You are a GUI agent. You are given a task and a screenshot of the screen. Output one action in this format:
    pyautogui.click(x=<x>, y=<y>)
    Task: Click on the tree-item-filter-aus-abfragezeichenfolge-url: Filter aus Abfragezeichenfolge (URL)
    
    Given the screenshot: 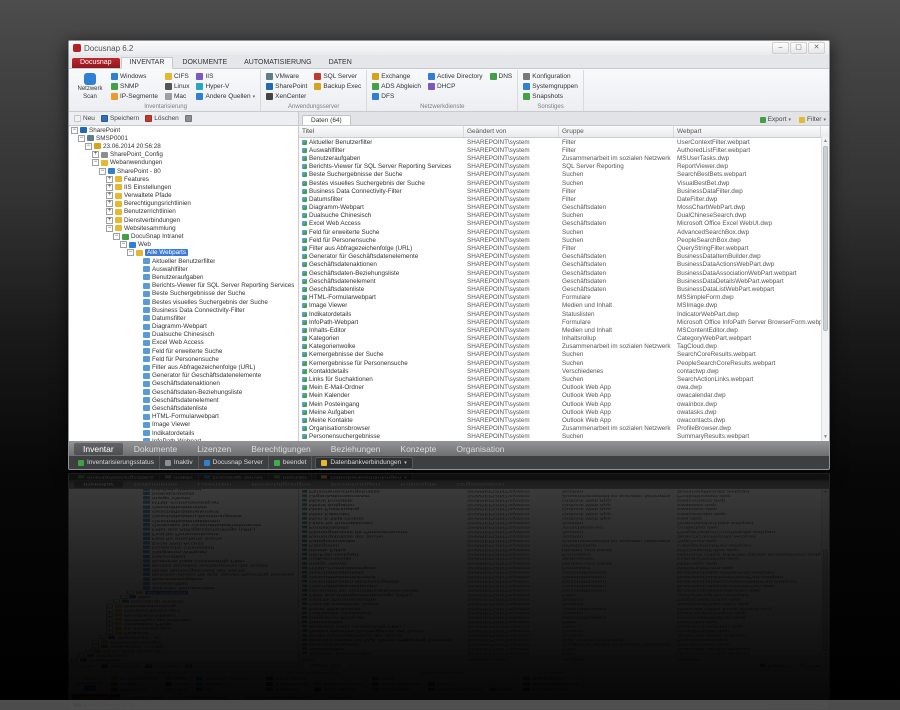 What is the action you would take?
    pyautogui.click(x=183, y=367)
    